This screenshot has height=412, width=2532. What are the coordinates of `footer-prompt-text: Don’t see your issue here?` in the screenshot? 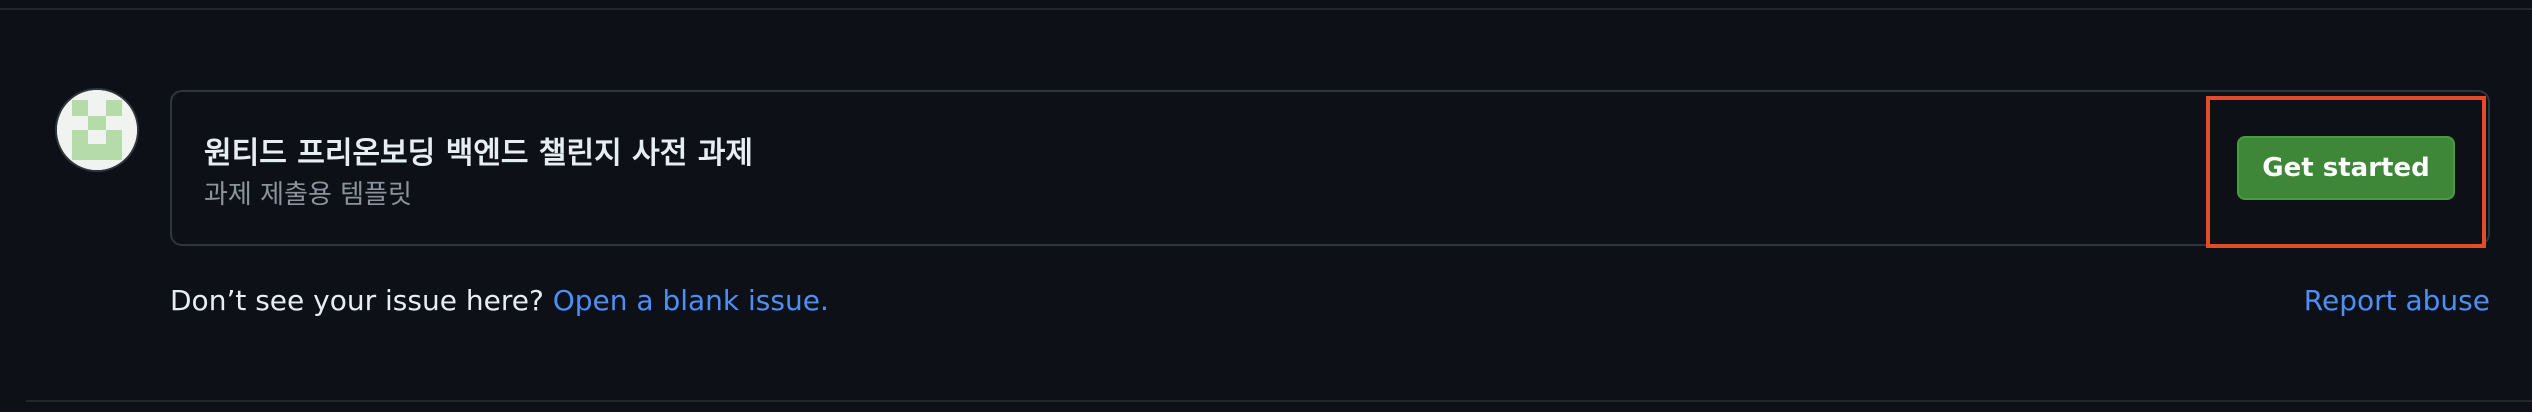 It's located at (361, 300).